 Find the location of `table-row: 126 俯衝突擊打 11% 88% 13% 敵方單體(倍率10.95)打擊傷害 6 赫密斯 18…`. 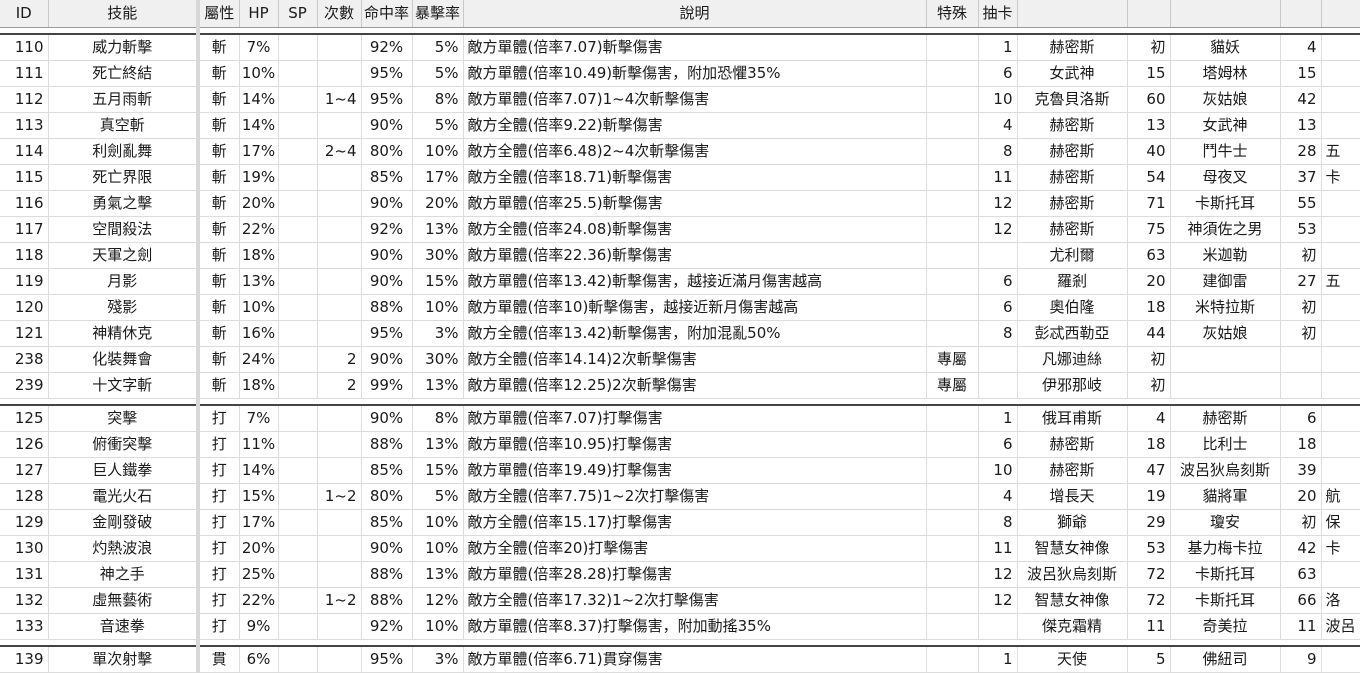

table-row: 126 俯衝突擊打 11% 88% 13% 敵方單體(倍率10.95)打擊傷害 6 赫密斯 18… is located at coordinates (680, 444).